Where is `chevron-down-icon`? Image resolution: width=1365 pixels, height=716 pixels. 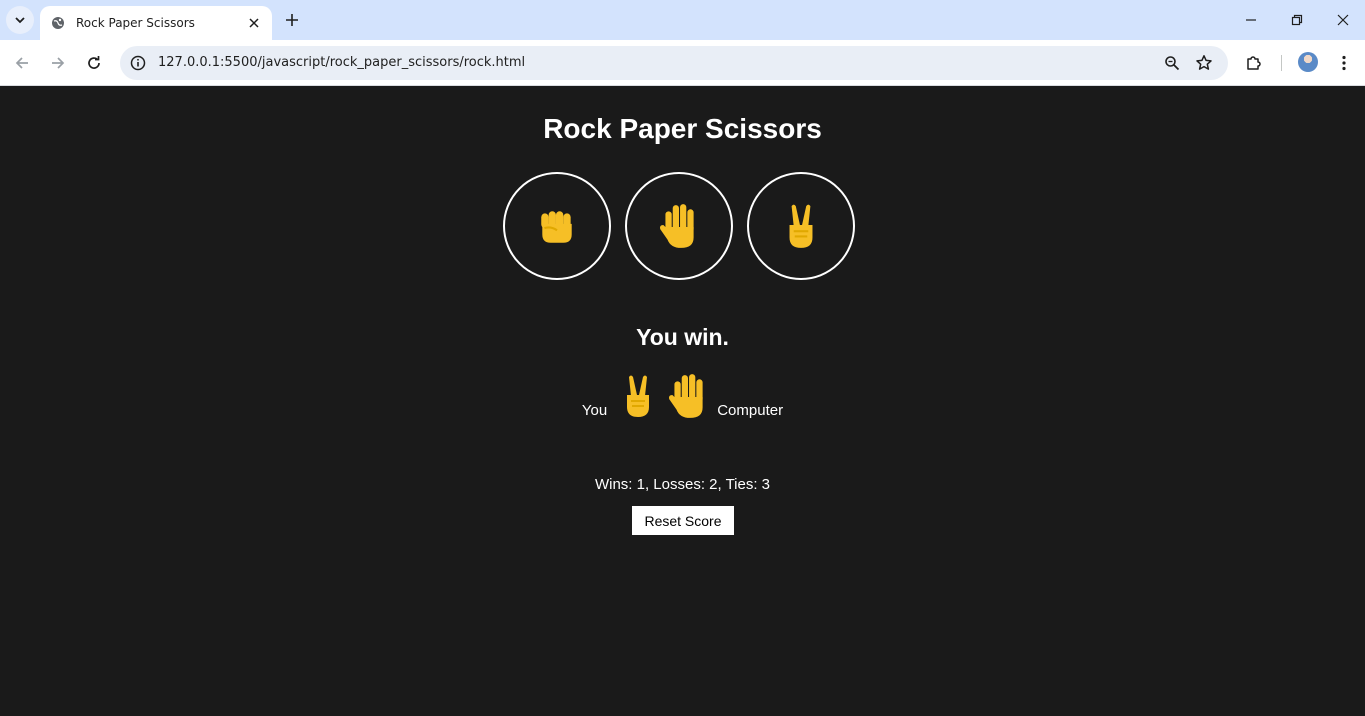
chevron-down-icon is located at coordinates (20, 20).